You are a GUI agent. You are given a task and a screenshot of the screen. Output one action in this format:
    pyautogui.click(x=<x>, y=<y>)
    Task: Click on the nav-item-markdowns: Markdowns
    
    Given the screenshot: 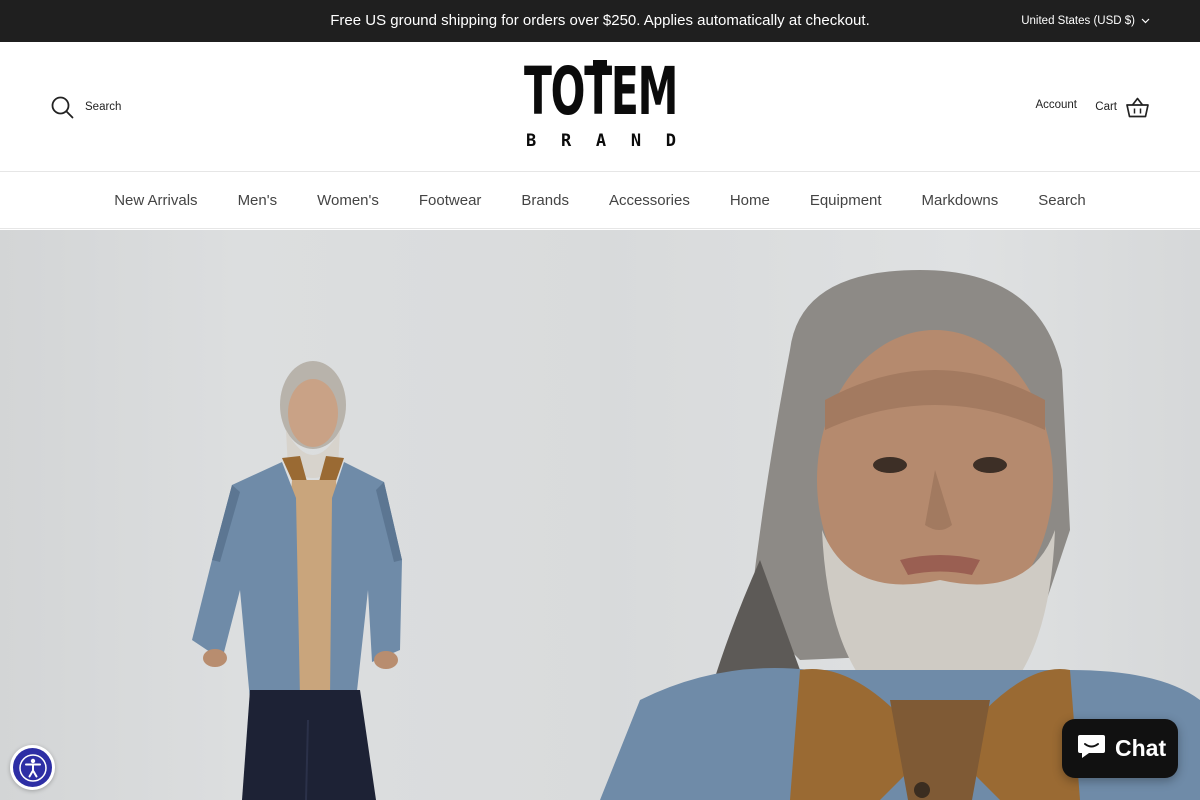 What is the action you would take?
    pyautogui.click(x=960, y=200)
    